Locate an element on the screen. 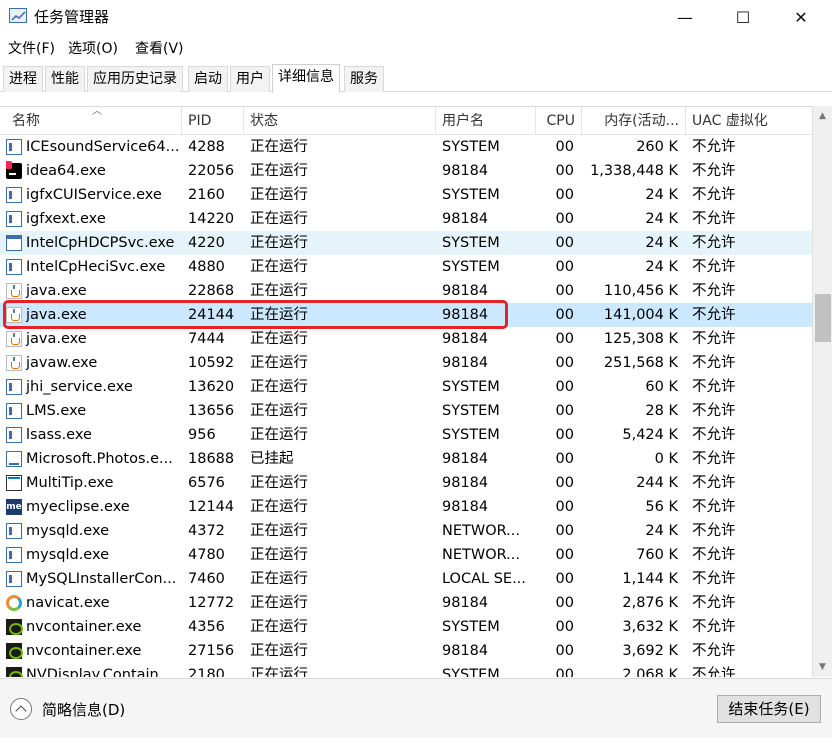 This screenshot has height=738, width=832. process-name-cell: lsass.exe is located at coordinates (94, 435).